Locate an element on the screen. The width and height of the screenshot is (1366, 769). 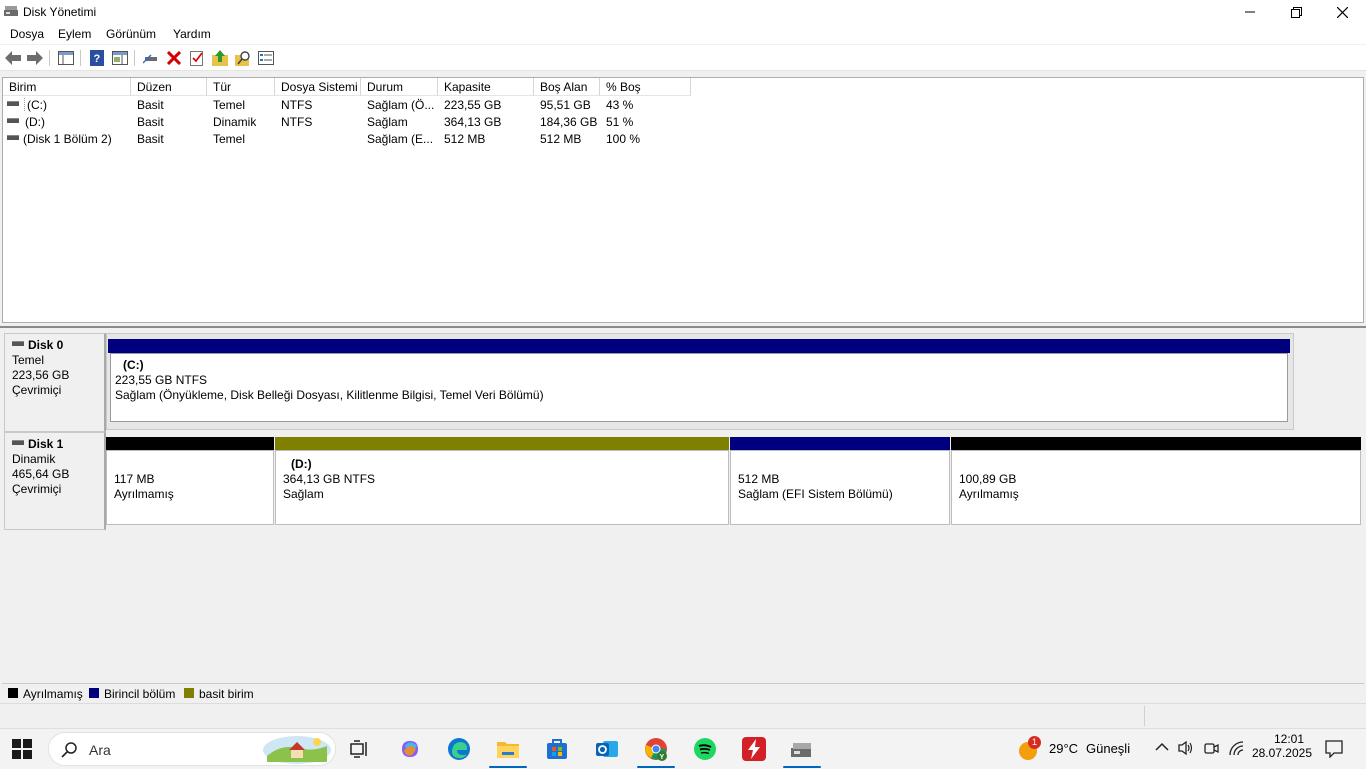
taskbar-chrome: Y is located at coordinates (656, 749).